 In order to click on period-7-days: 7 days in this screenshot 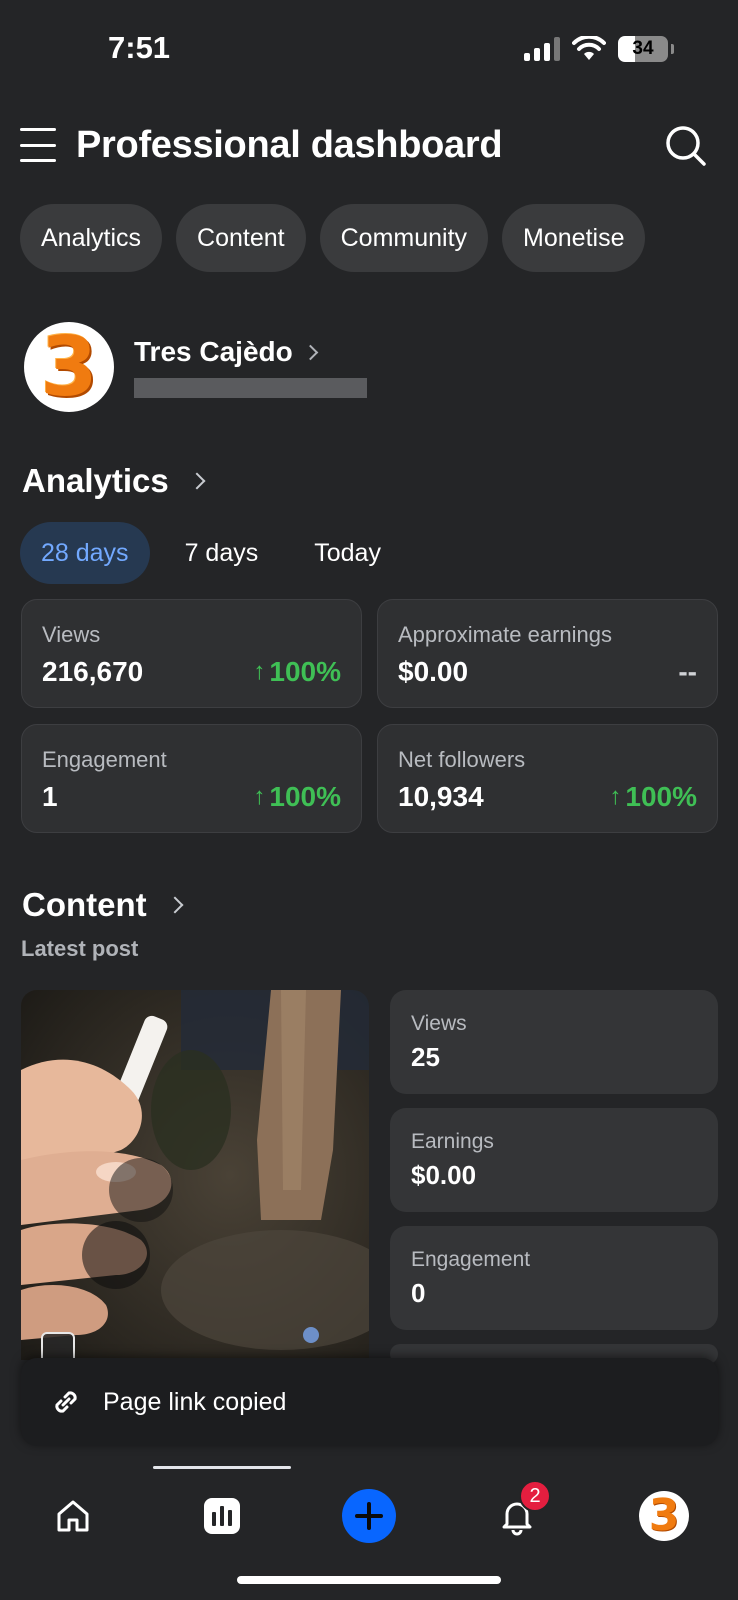, I will do `click(222, 553)`.